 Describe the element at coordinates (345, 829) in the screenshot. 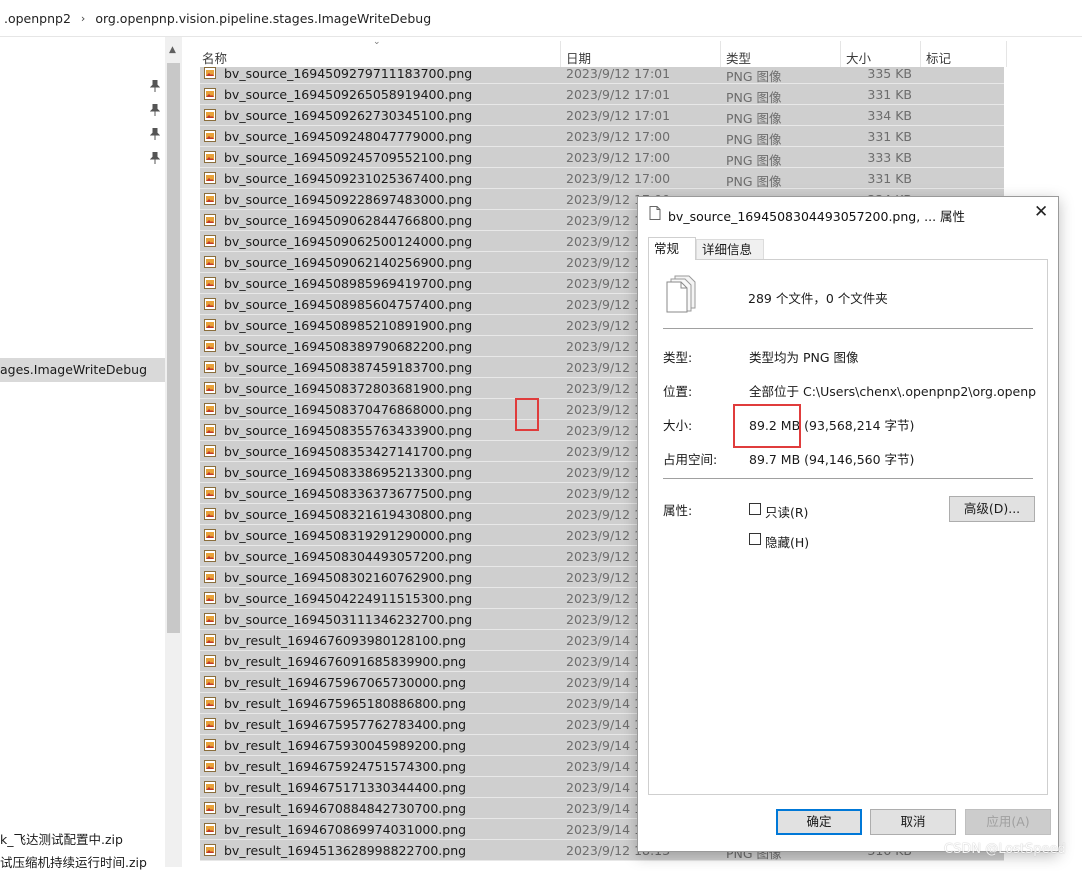

I see `file-name: bv_result_1694670869974031000.png` at that location.